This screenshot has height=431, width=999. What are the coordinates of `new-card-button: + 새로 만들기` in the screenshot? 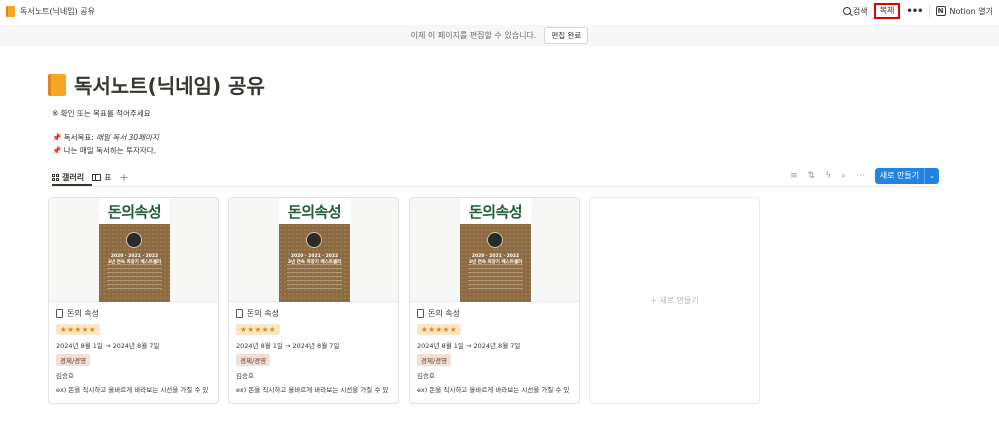 It's located at (674, 300).